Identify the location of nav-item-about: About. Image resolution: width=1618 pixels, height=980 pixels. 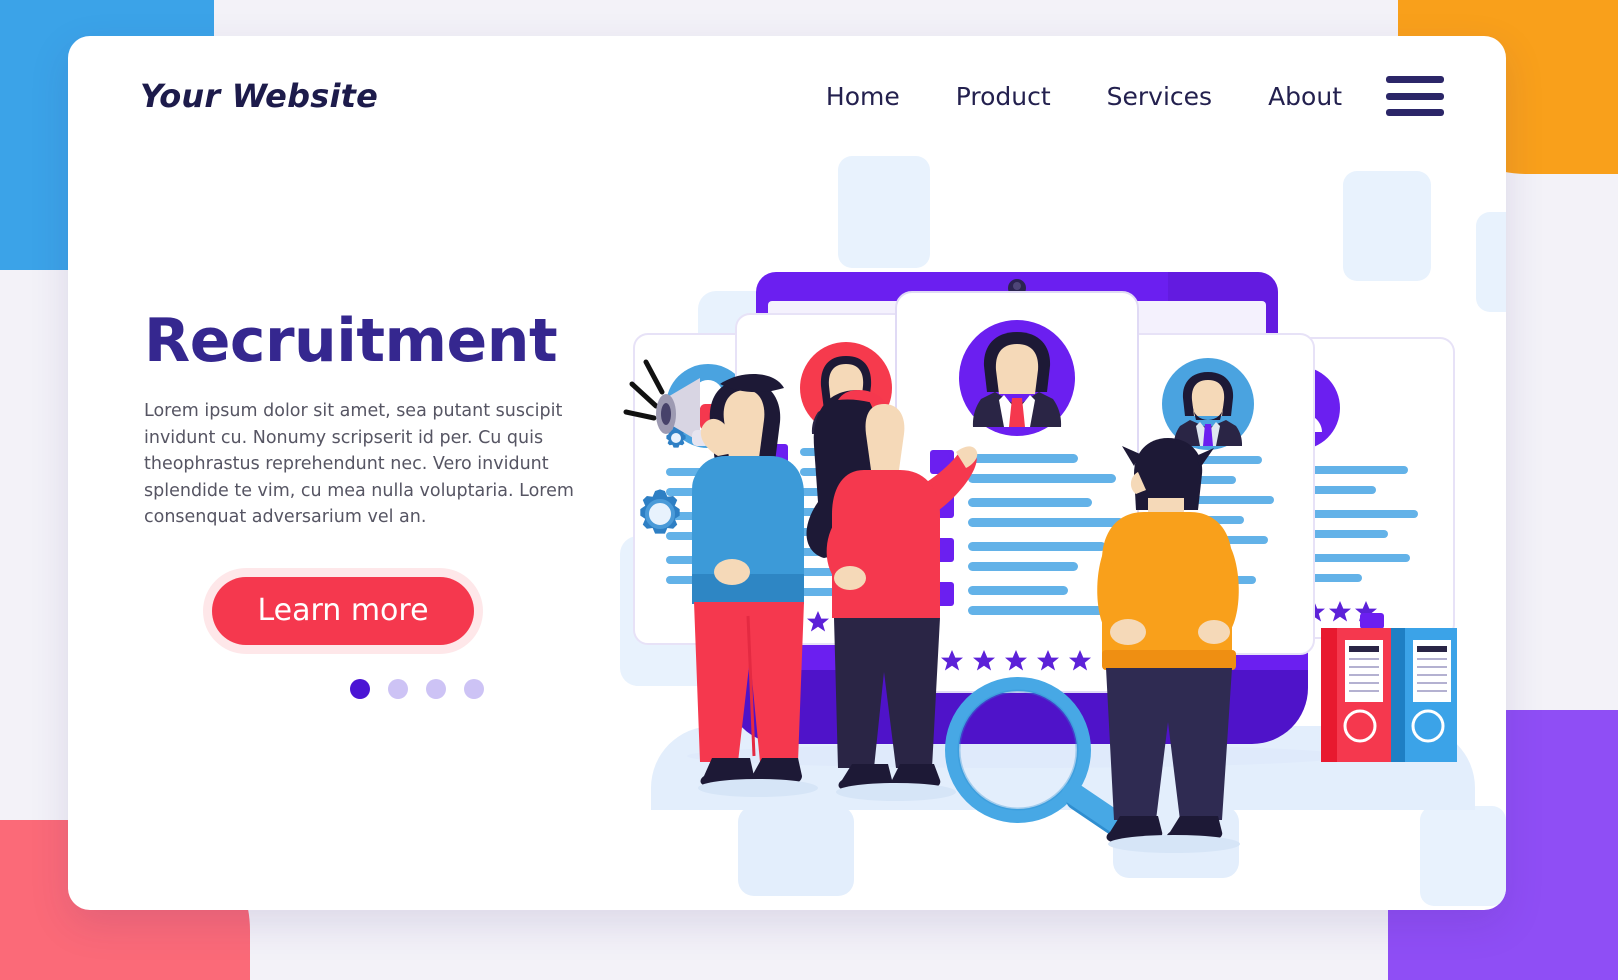
(1305, 96).